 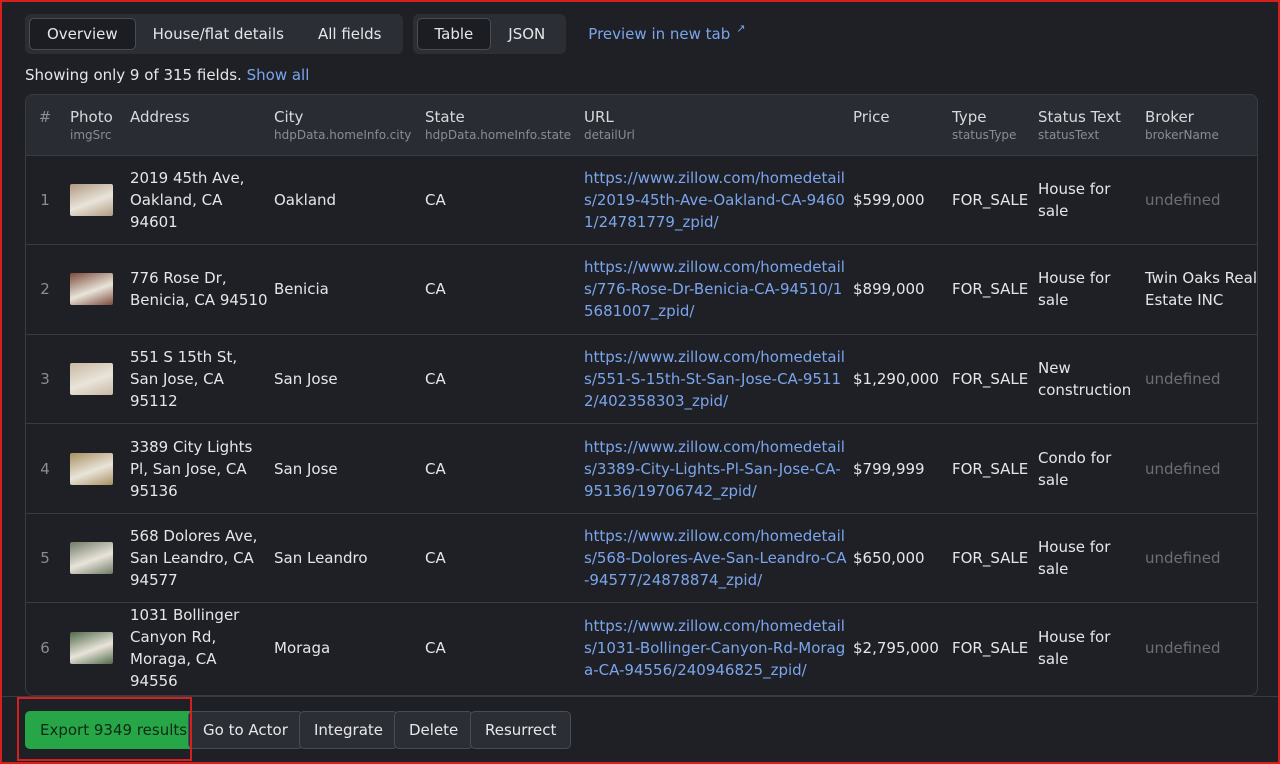 What do you see at coordinates (245, 730) in the screenshot?
I see `go-to-actor-button: Go to Actor` at bounding box center [245, 730].